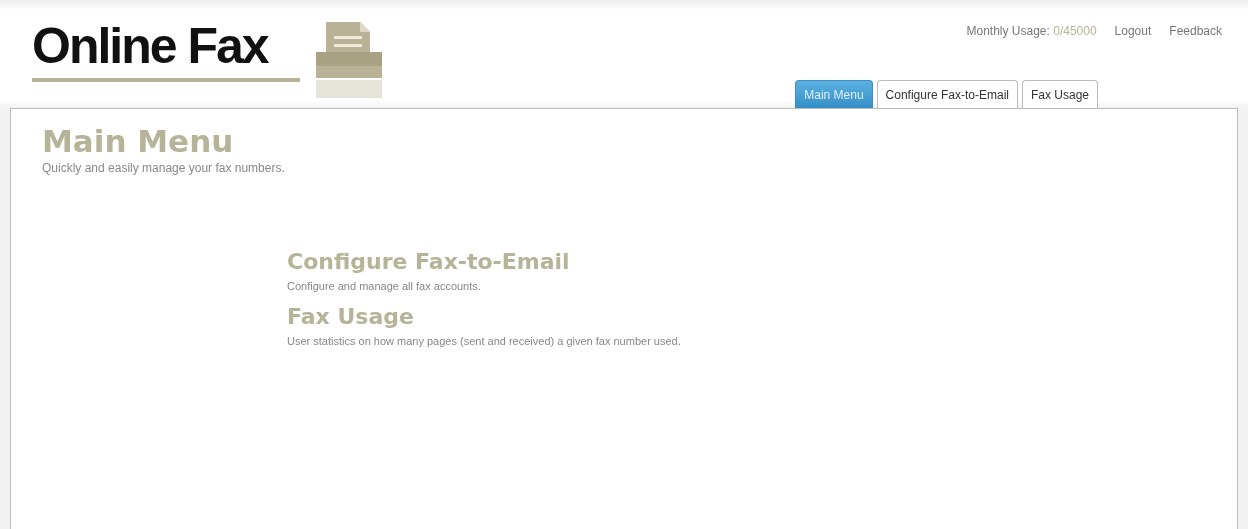  I want to click on tab: Configure Fax-to-Email, so click(947, 94).